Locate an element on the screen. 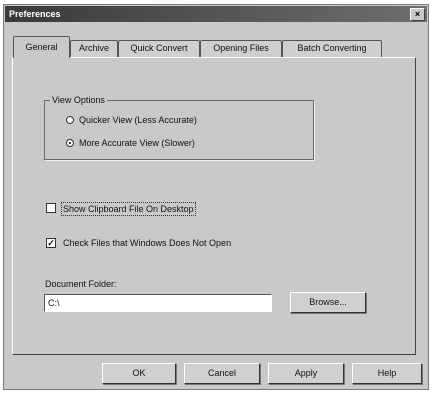 The height and width of the screenshot is (394, 432). cancel-button: Cancel is located at coordinates (222, 373).